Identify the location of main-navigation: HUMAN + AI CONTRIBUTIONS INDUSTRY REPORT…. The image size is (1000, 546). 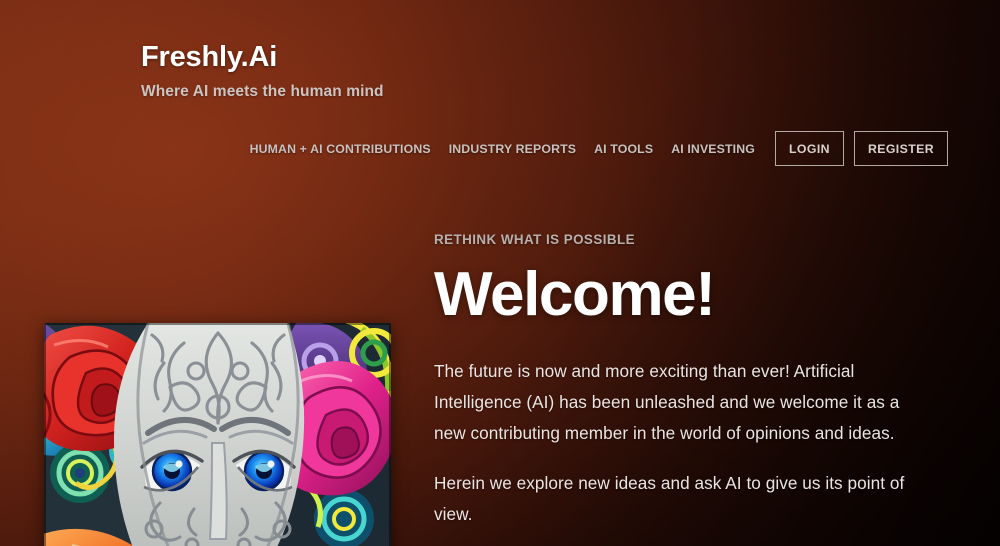
(599, 148).